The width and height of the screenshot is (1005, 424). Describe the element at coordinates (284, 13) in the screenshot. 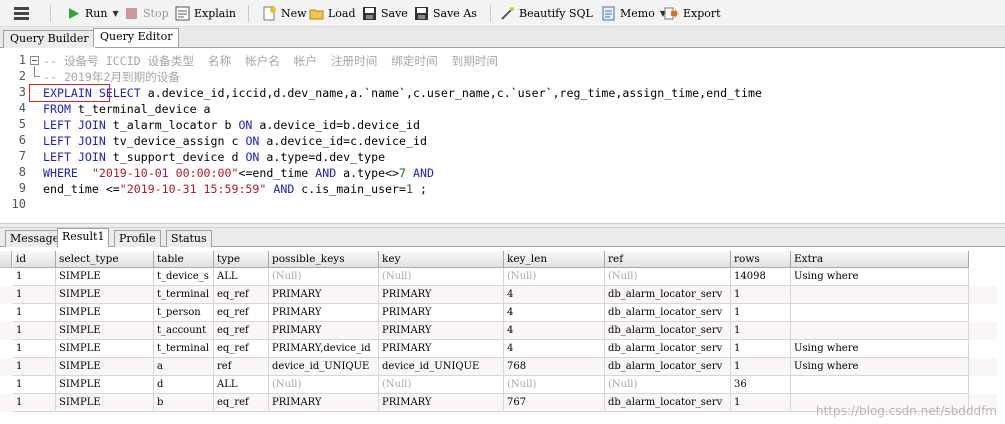

I see `new-button: New` at that location.